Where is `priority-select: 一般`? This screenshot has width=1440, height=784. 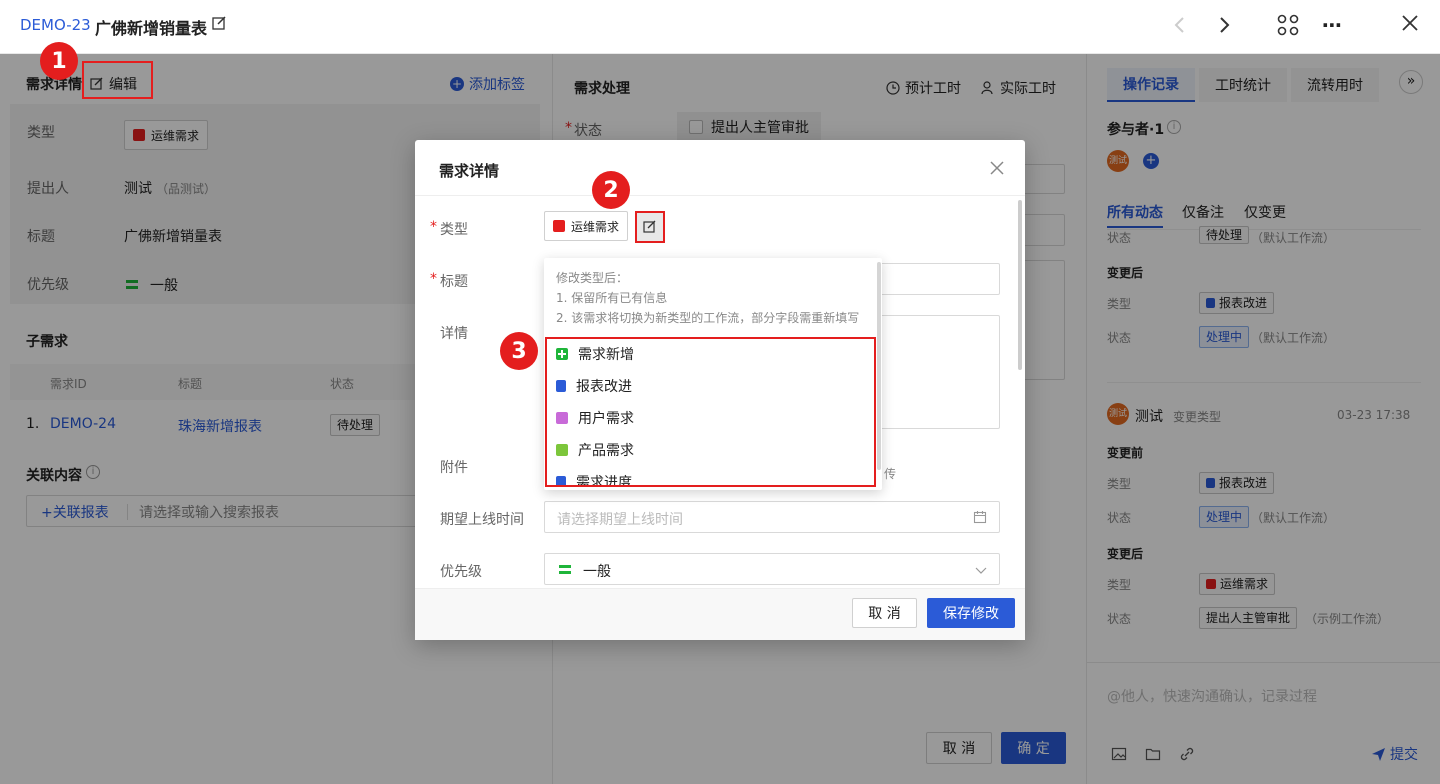 priority-select: 一般 is located at coordinates (772, 569).